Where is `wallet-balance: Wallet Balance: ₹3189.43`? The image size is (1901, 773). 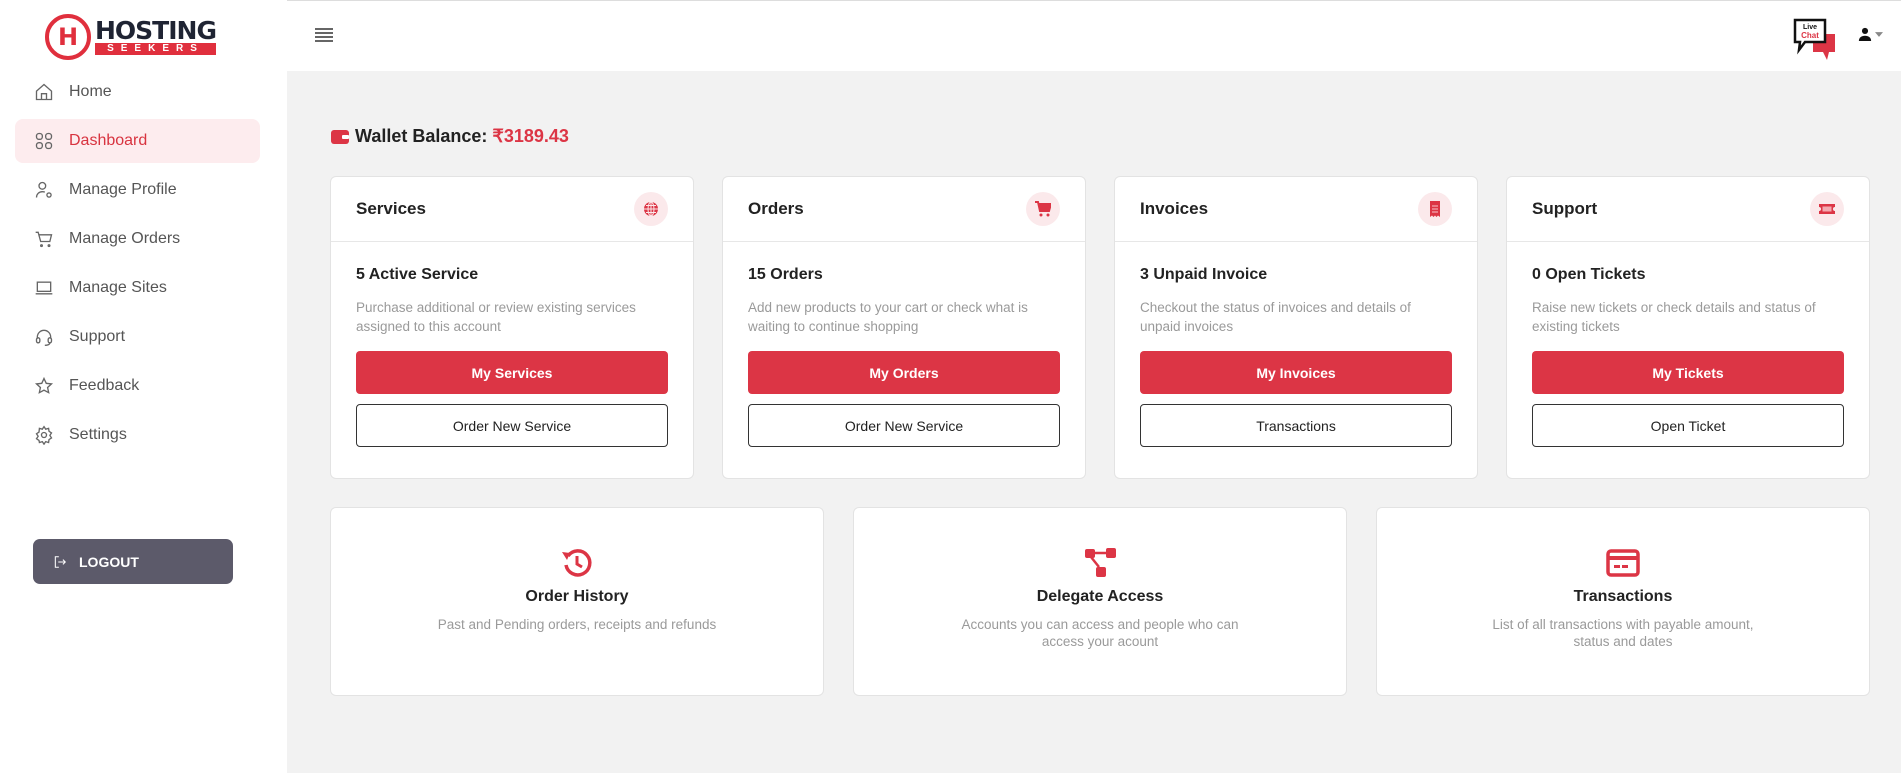
wallet-balance: Wallet Balance: ₹3189.43 is located at coordinates (450, 136).